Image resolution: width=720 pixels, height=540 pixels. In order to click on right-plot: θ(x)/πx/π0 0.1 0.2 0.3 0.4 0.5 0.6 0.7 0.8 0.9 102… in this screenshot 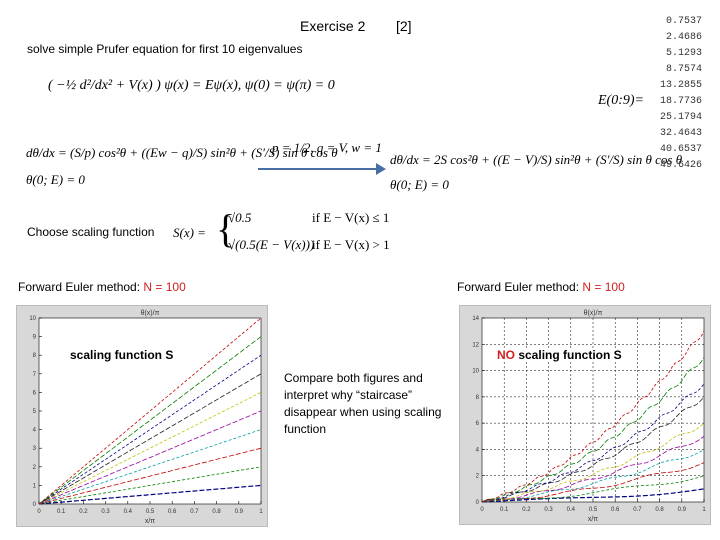, I will do `click(585, 415)`.